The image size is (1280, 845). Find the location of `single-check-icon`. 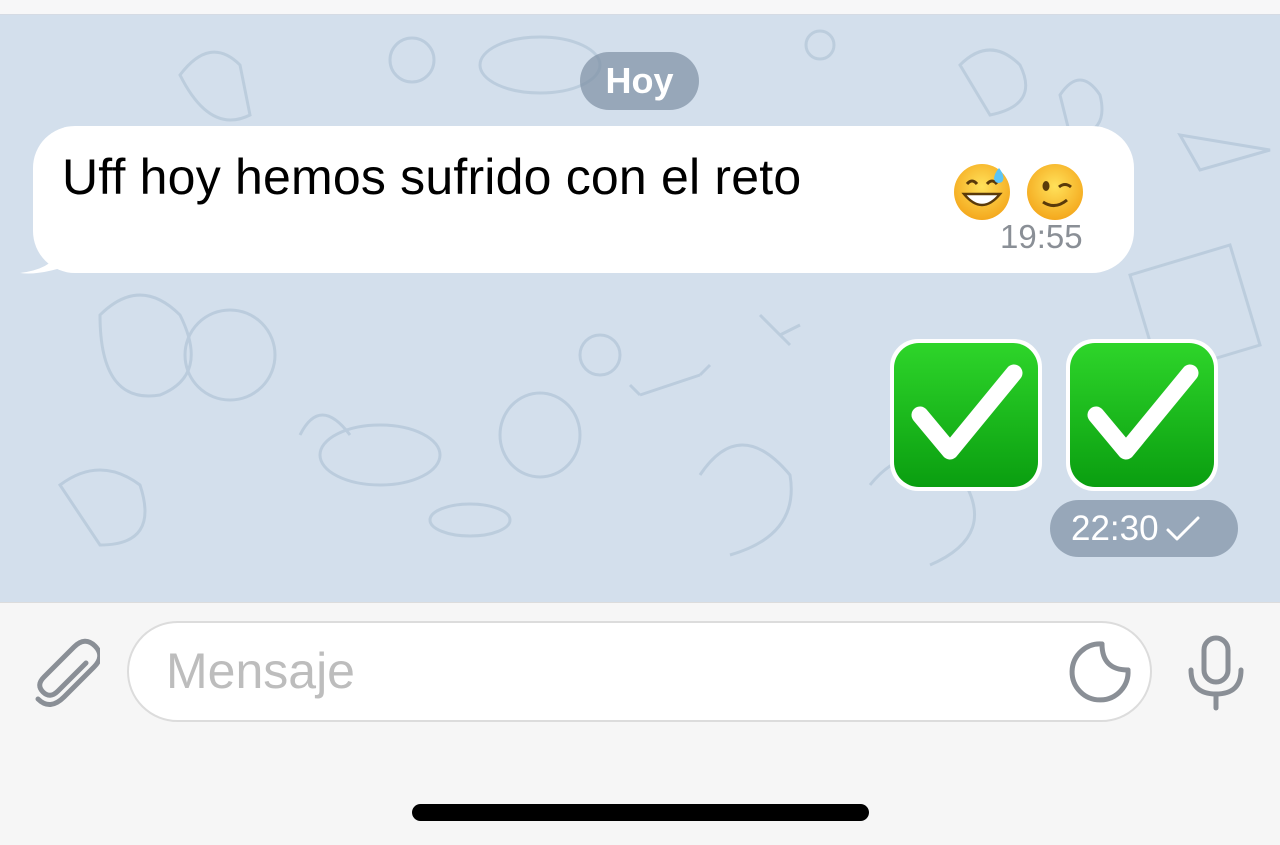

single-check-icon is located at coordinates (1183, 528).